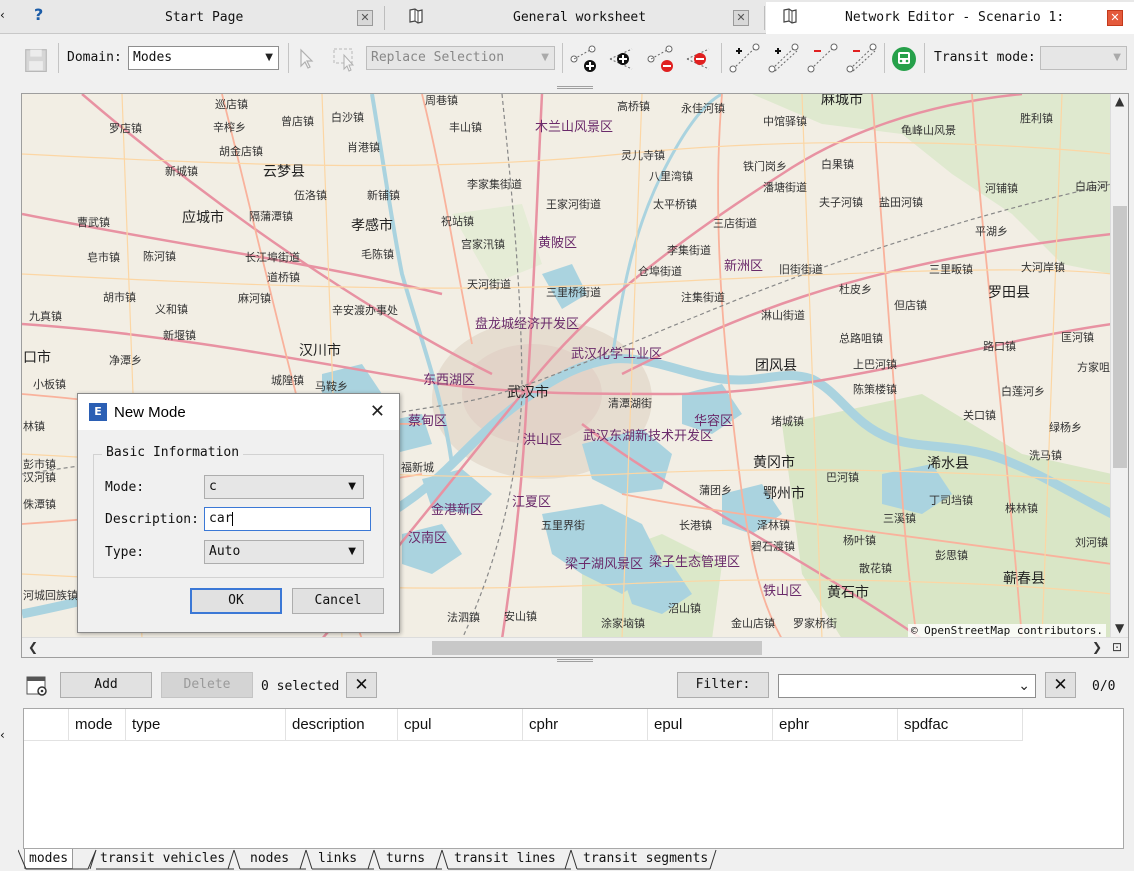  Describe the element at coordinates (206, 725) in the screenshot. I see `column-header: type` at that location.